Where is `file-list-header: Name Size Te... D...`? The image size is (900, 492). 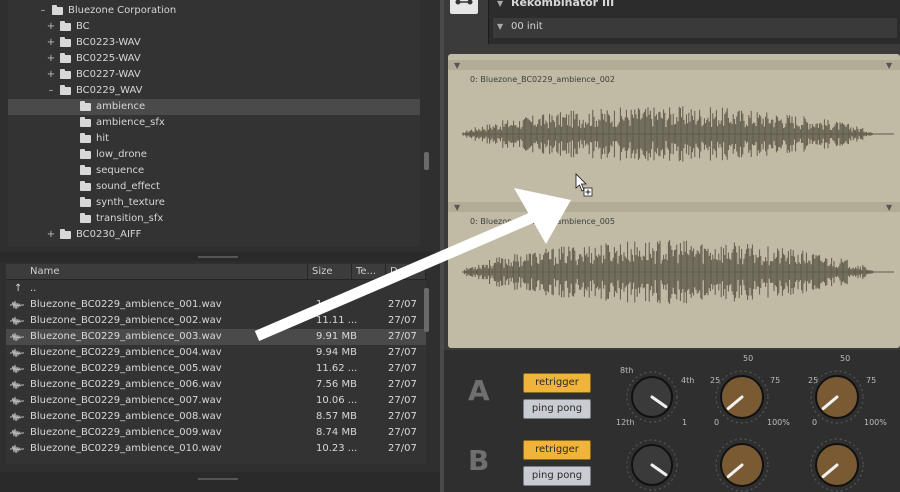
file-list-header: Name Size Te... D... is located at coordinates (216, 272).